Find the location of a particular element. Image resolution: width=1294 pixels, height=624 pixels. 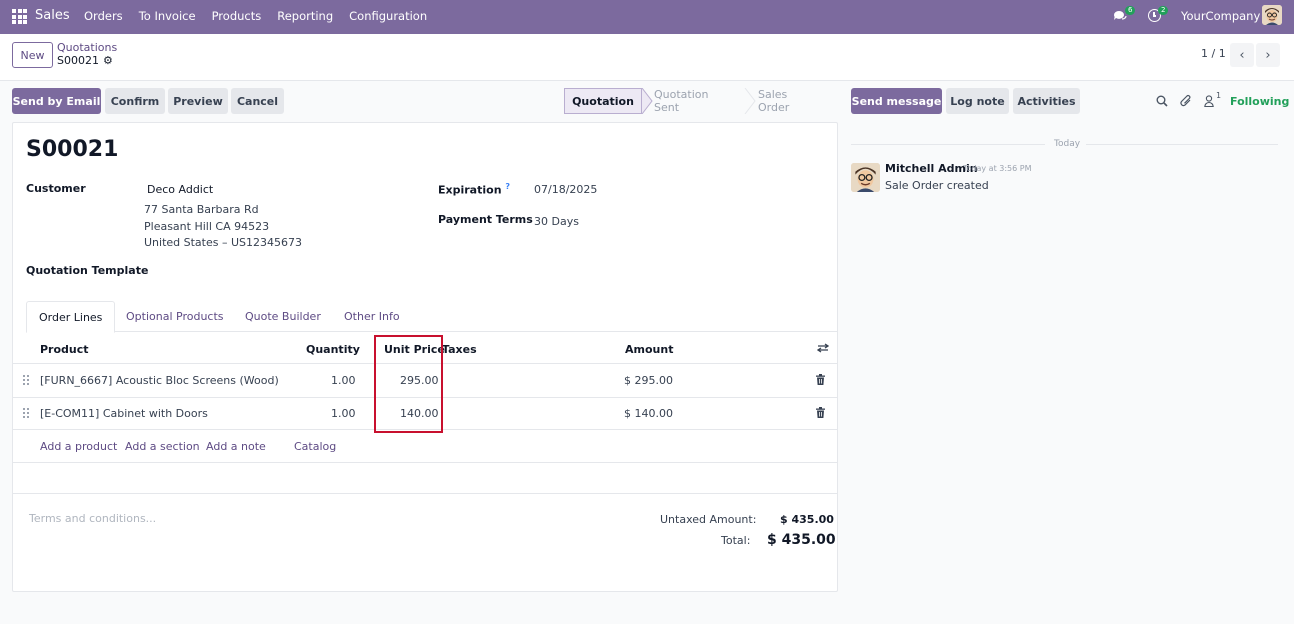

row-2-amount: $ 140.00 is located at coordinates (648, 413).